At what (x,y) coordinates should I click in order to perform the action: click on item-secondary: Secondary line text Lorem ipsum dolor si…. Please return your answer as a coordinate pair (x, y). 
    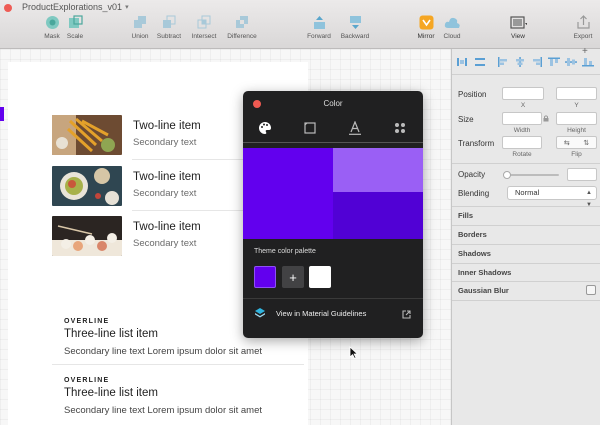
    Looking at the image, I should click on (163, 351).